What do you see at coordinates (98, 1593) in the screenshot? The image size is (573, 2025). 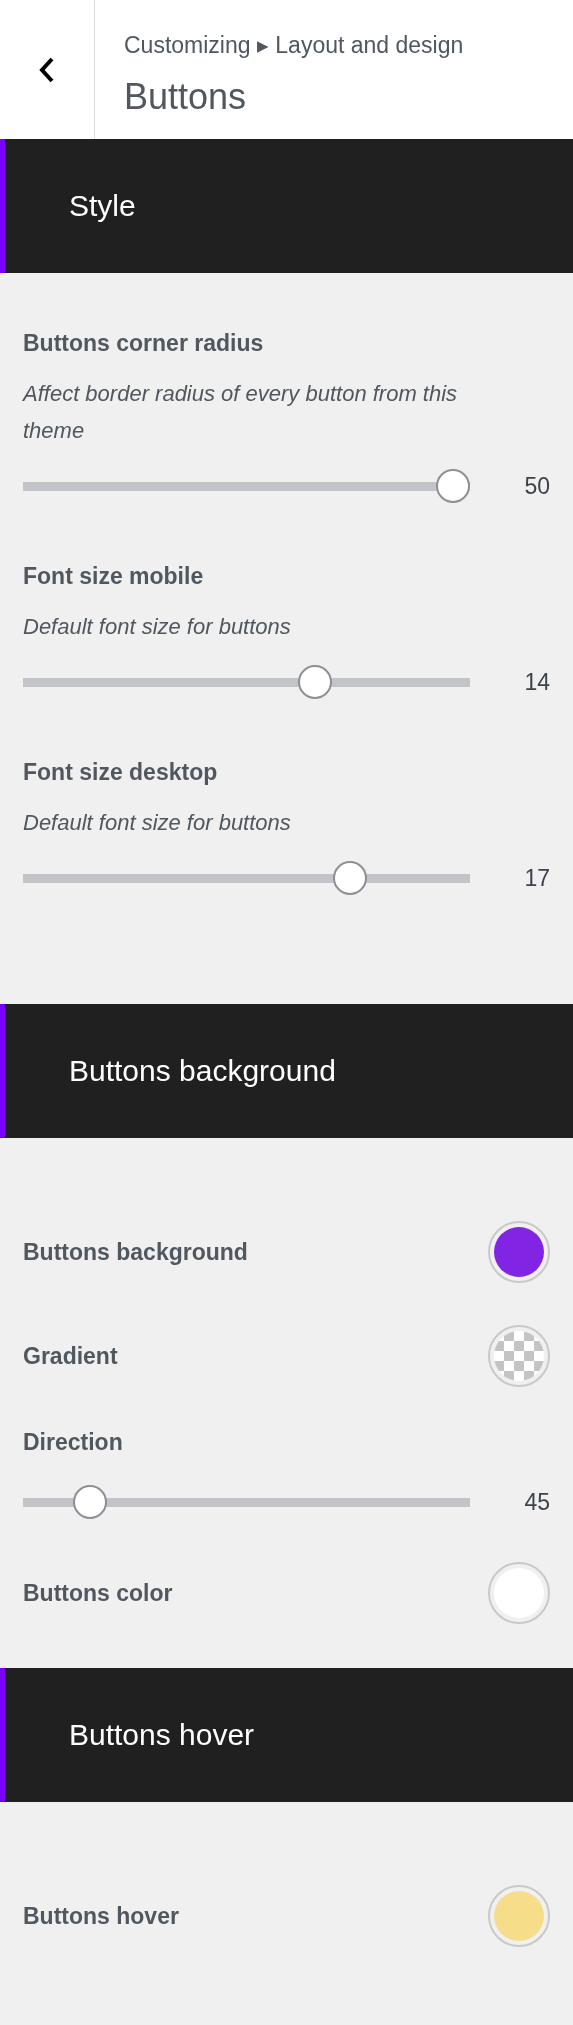 I see `setting-label: Buttons color` at bounding box center [98, 1593].